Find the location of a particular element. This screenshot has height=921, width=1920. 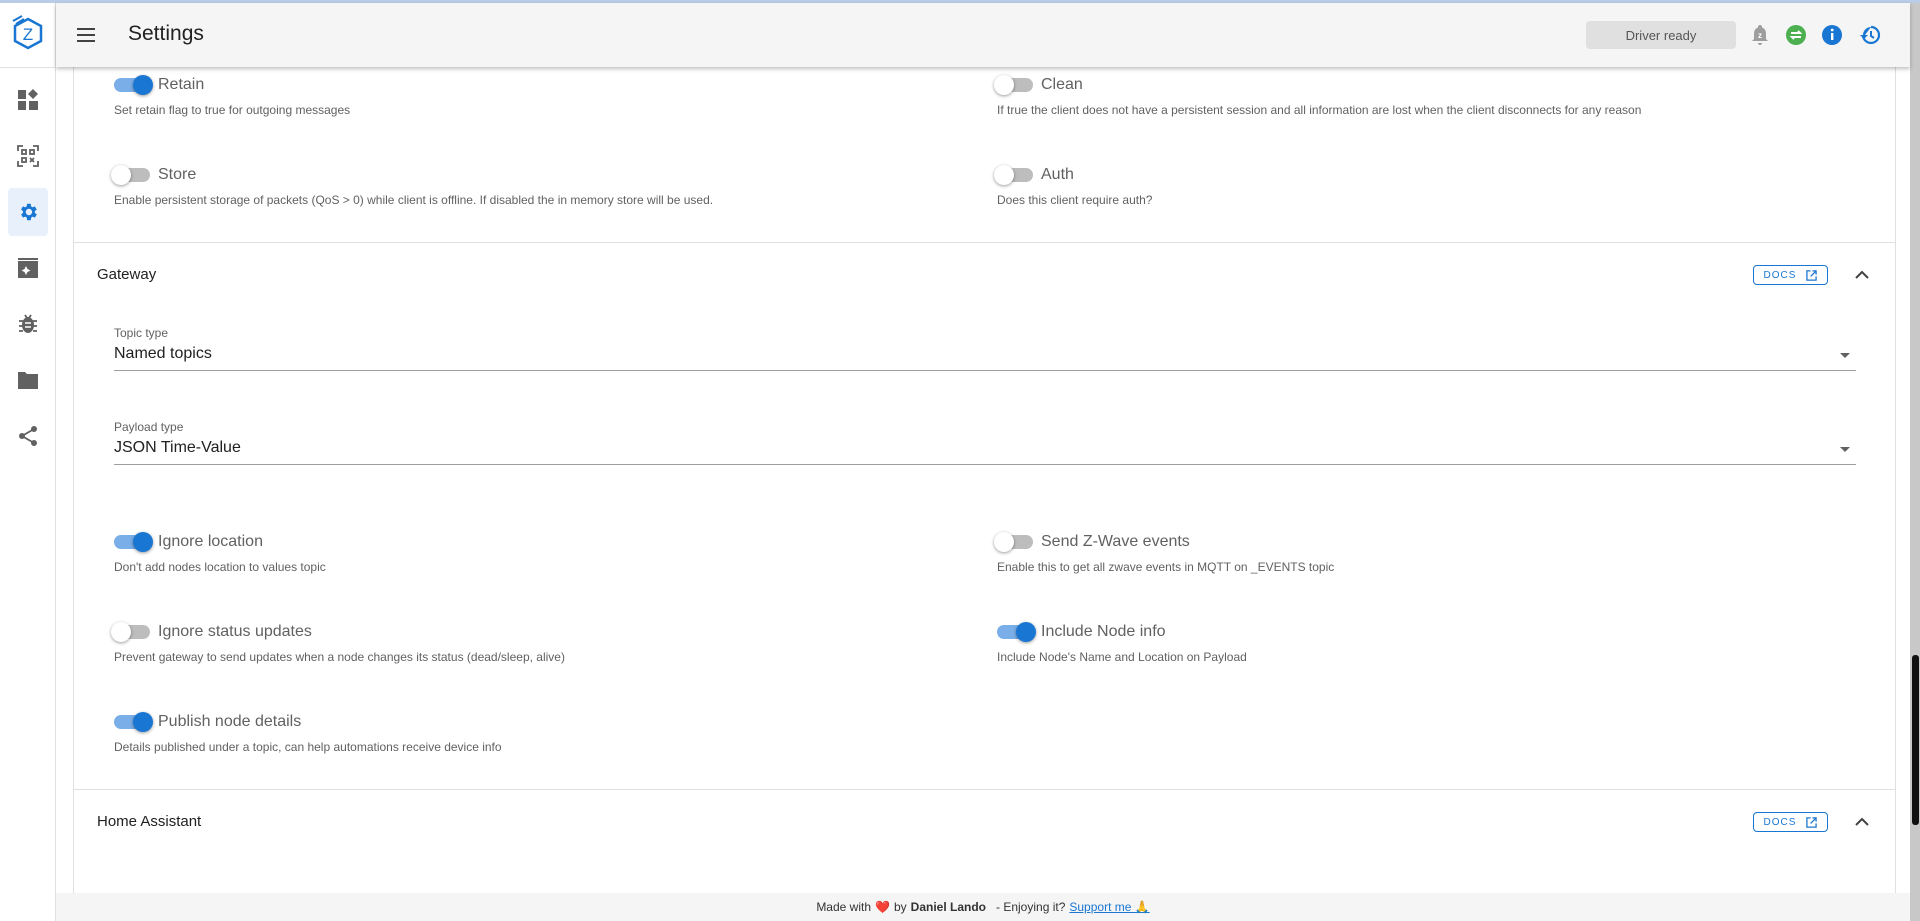

history-icon is located at coordinates (1870, 35).